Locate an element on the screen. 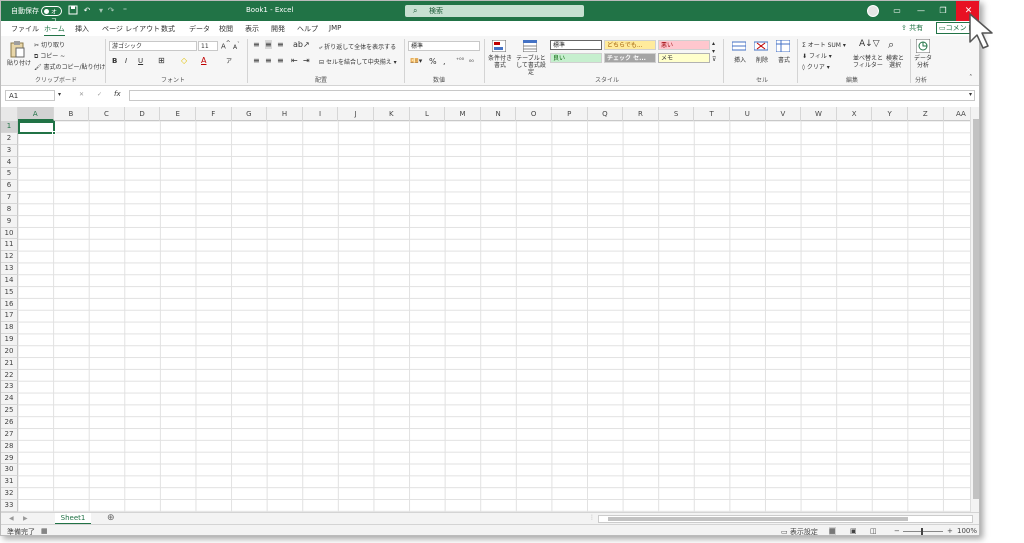 This screenshot has width=1024, height=543. paste-icon is located at coordinates (17, 49).